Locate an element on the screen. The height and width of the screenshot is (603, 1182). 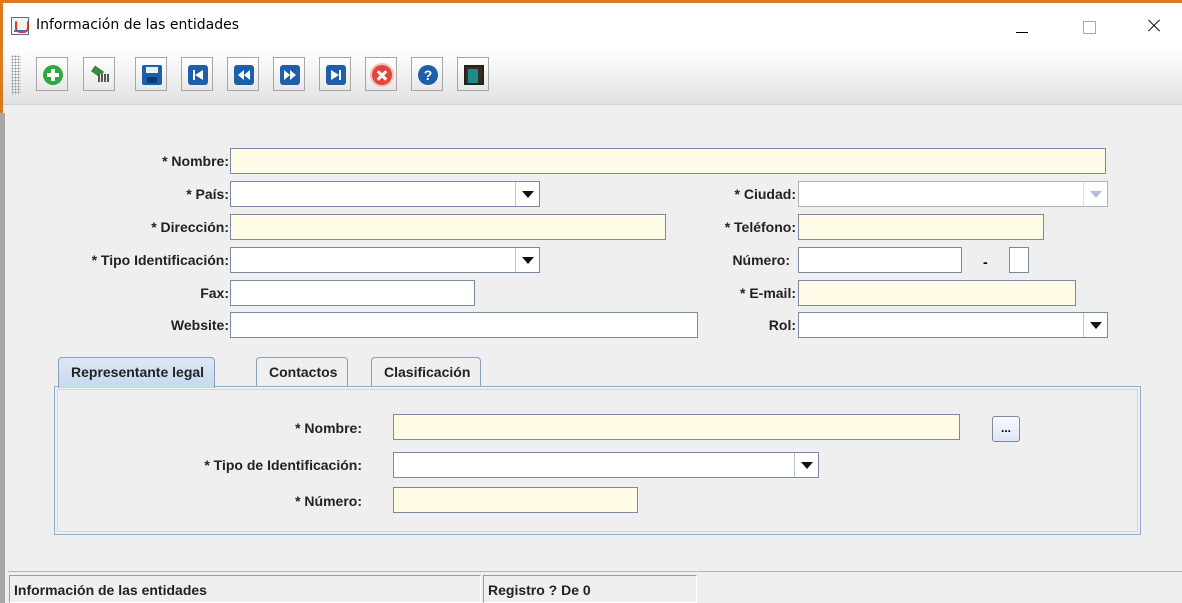
window-border is located at coordinates (4, 358).